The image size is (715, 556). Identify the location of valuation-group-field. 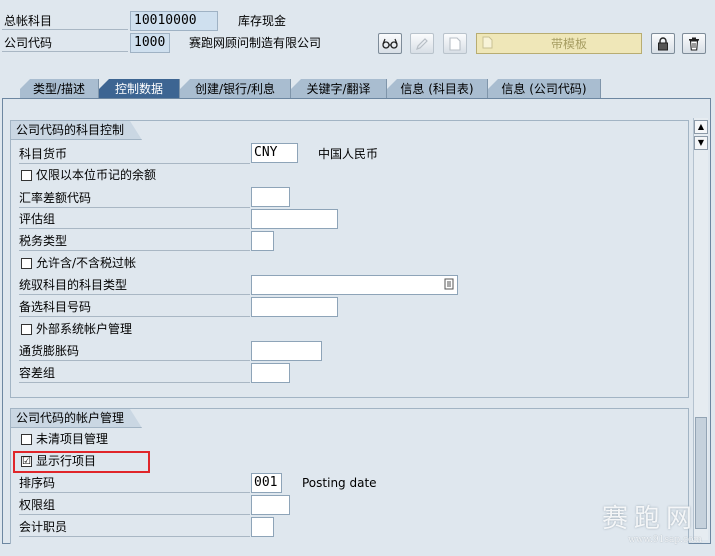
(294, 219).